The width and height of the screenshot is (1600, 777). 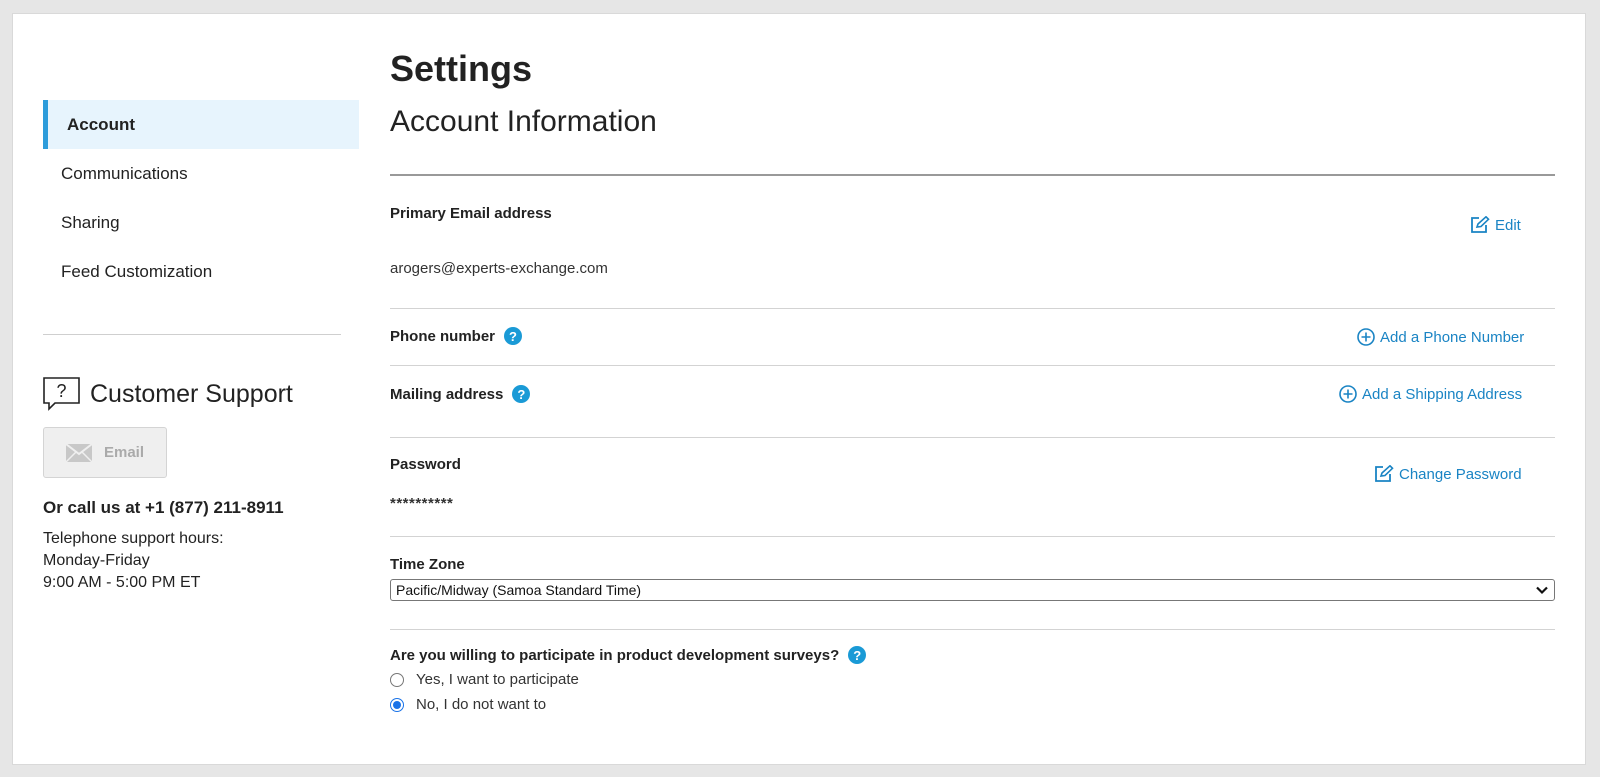 What do you see at coordinates (422, 503) in the screenshot?
I see `password-value: **********` at bounding box center [422, 503].